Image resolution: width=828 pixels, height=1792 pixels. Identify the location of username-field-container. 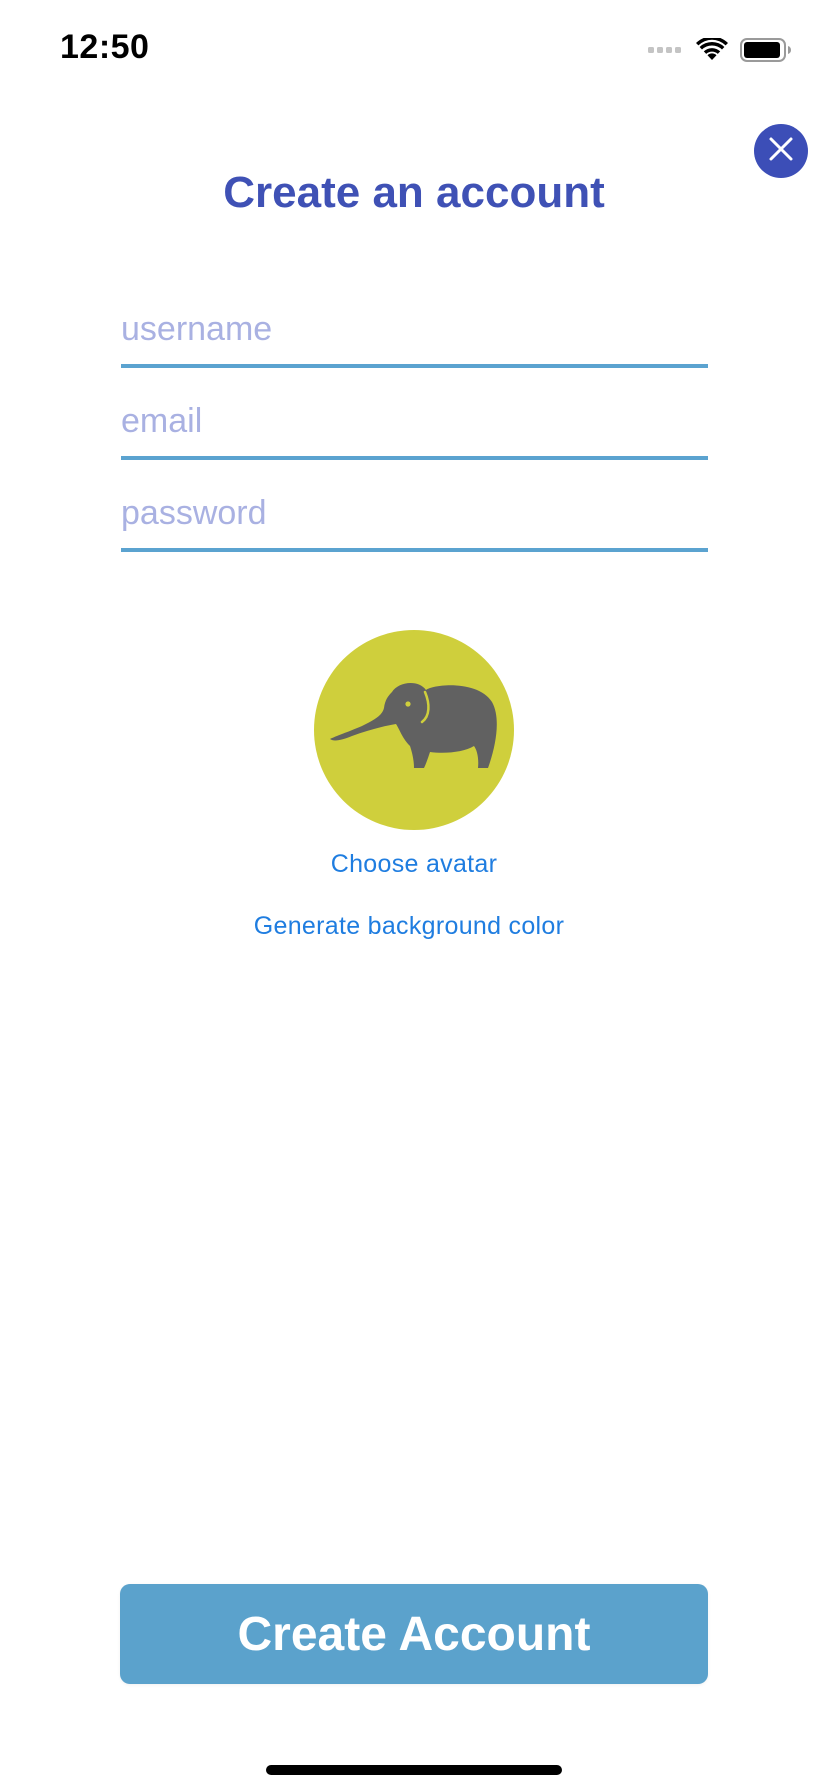
(414, 331).